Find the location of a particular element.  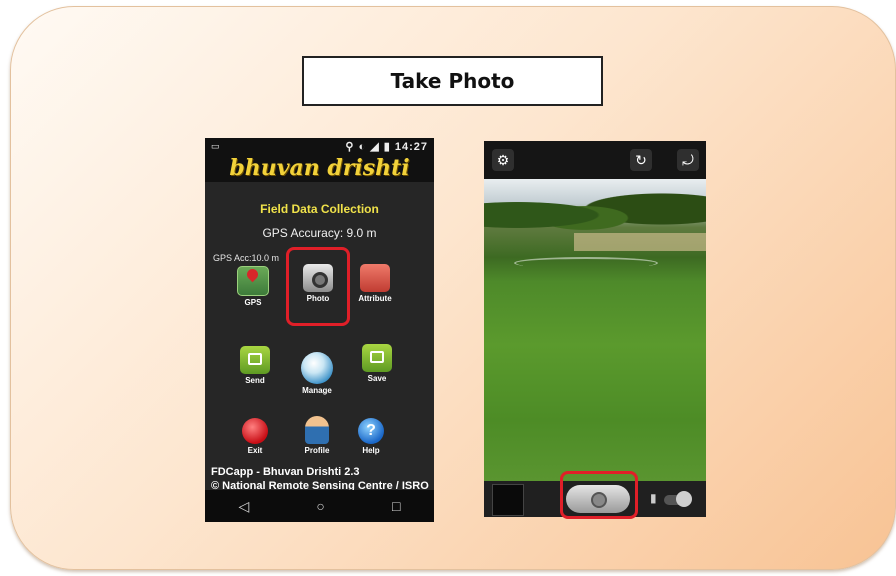

gps-label: GPS is located at coordinates (253, 302).